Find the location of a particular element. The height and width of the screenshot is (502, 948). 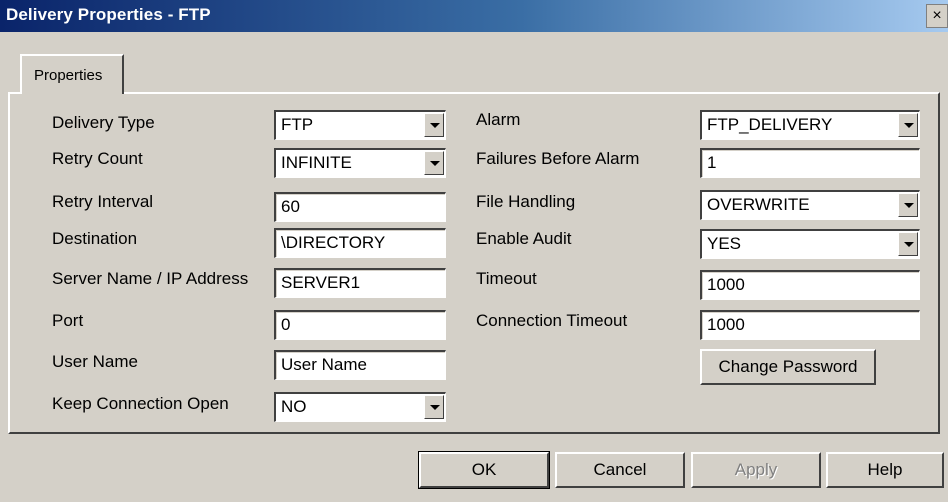

server-name-field: SERVER1 is located at coordinates (360, 283).